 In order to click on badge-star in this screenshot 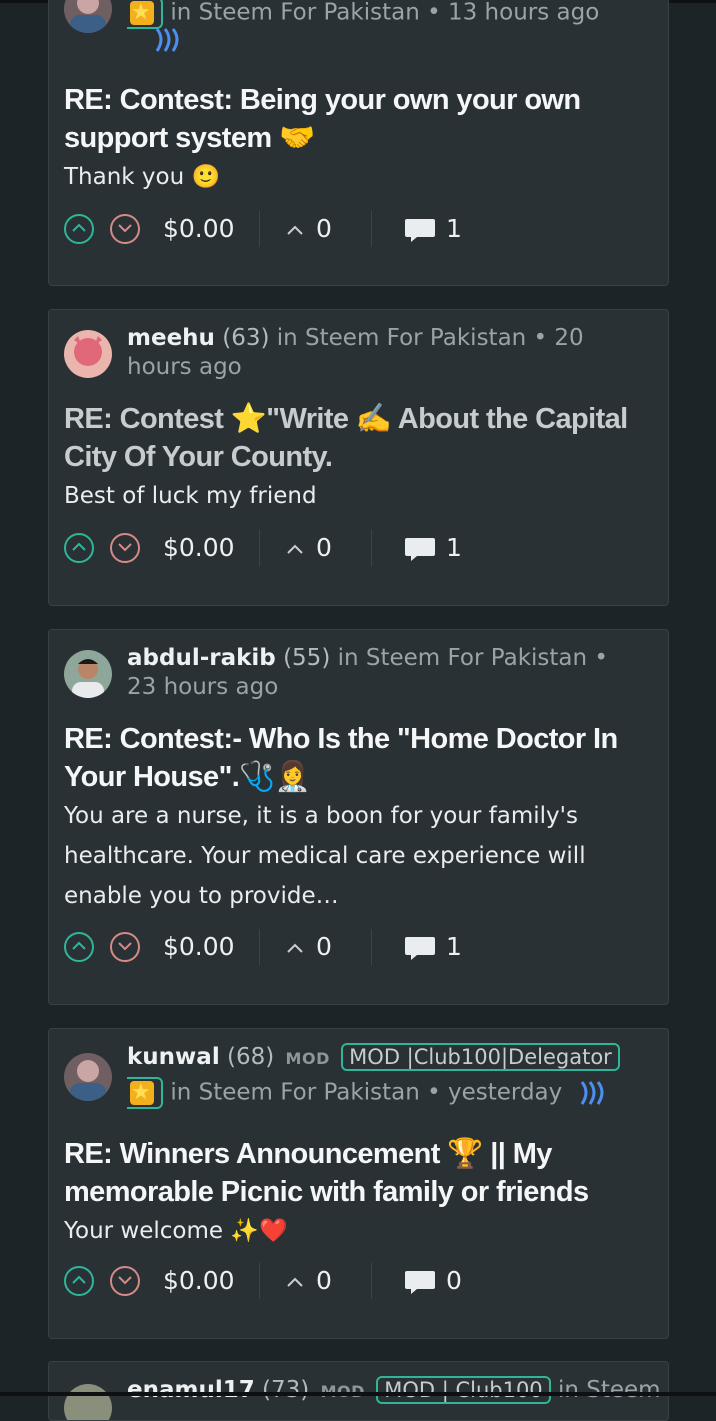, I will do `click(145, 1093)`.